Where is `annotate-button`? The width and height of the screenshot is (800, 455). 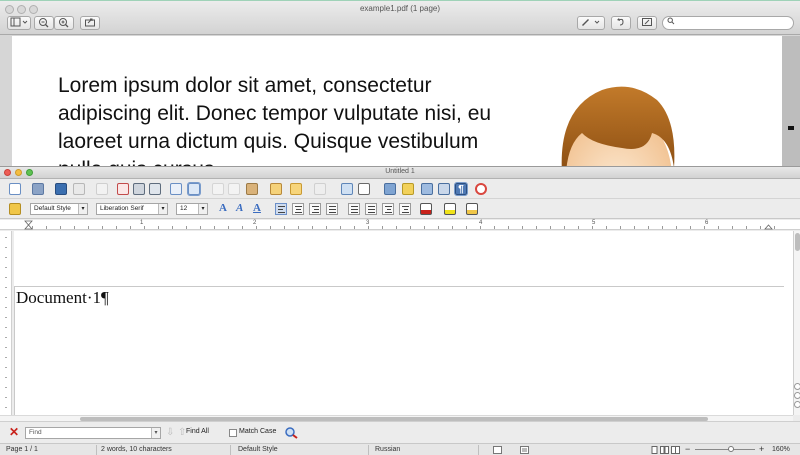 annotate-button is located at coordinates (591, 23).